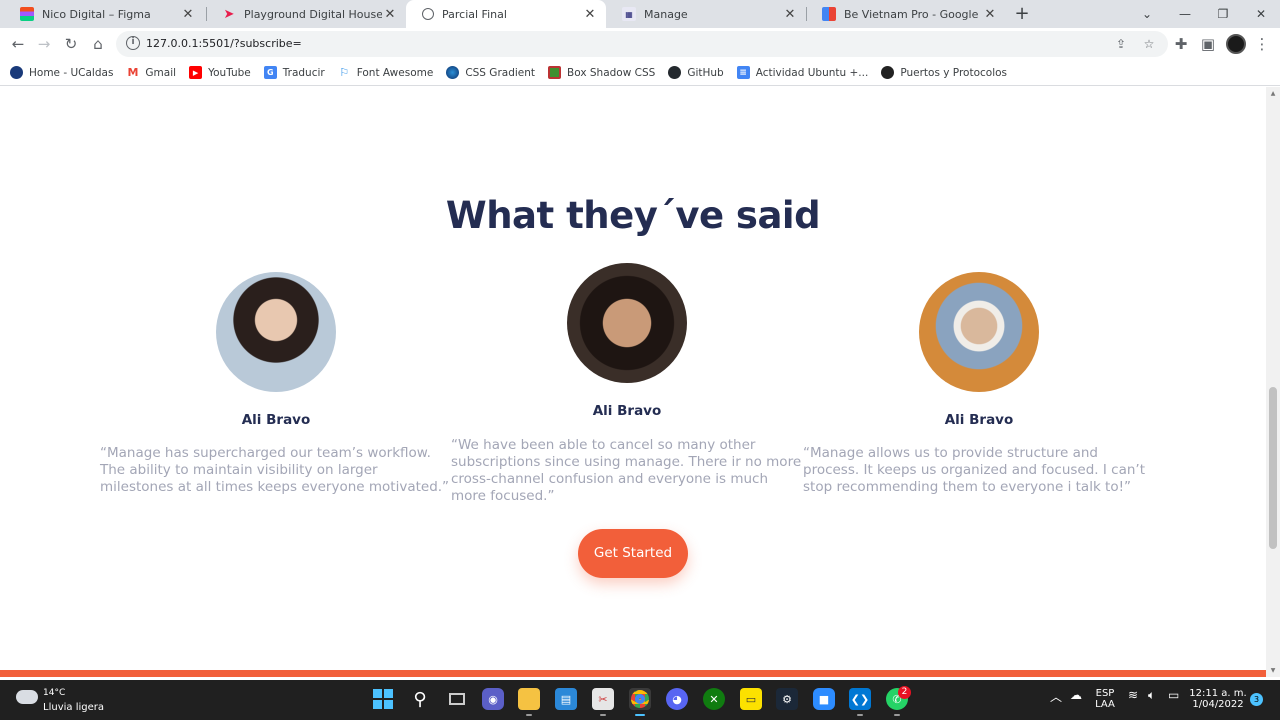 The width and height of the screenshot is (1280, 720). What do you see at coordinates (603, 702) in the screenshot?
I see `snipping-tool-icon: ✂` at bounding box center [603, 702].